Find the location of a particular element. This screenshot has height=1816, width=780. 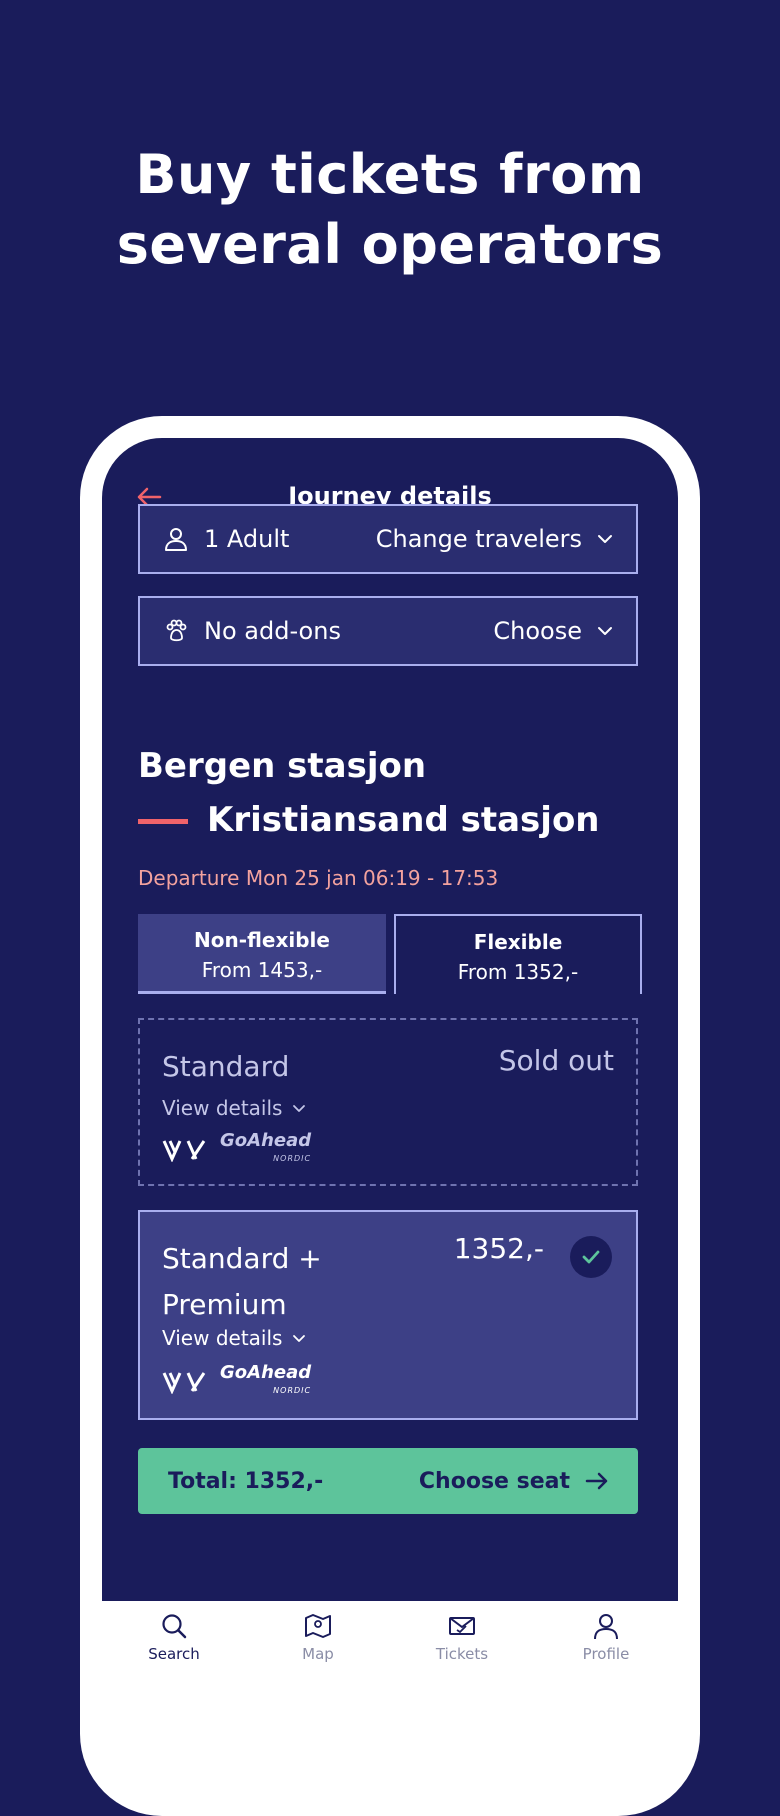

tab-label: Tickets is located at coordinates (462, 1654).